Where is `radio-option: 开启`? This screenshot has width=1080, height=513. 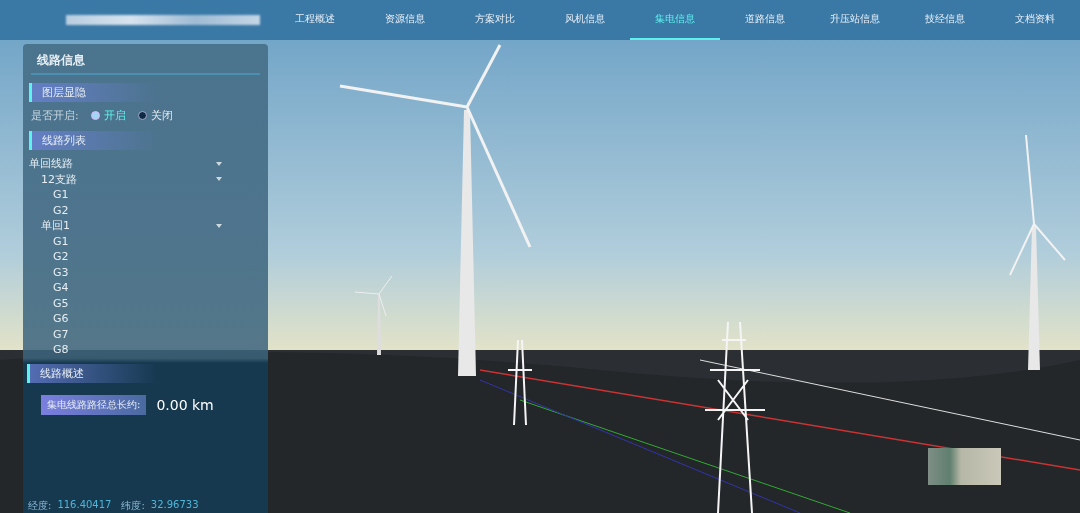 radio-option: 开启 is located at coordinates (108, 115).